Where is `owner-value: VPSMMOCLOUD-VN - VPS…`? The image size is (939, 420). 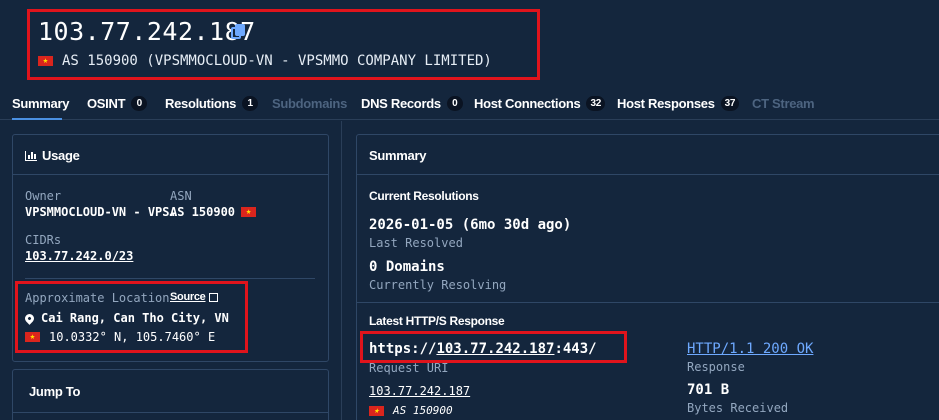
owner-value: VPSMMOCLOUD-VN - VPS… is located at coordinates (101, 212).